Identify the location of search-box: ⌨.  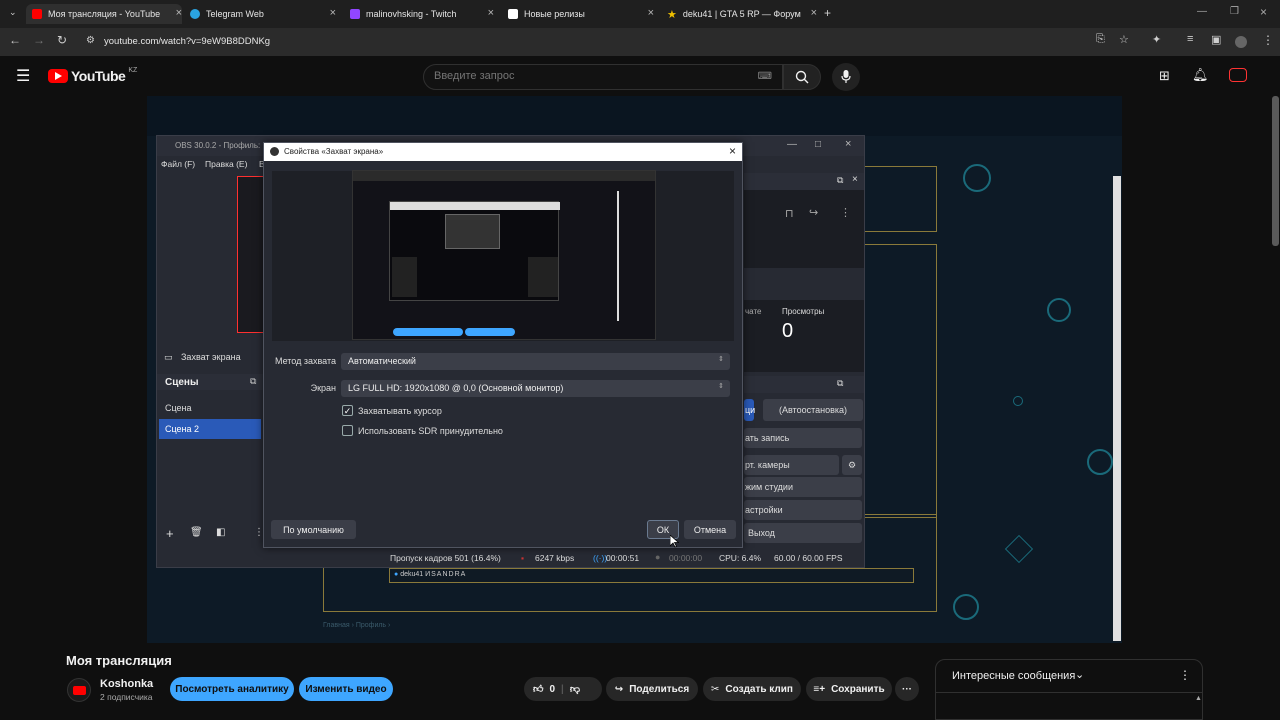
(603, 77).